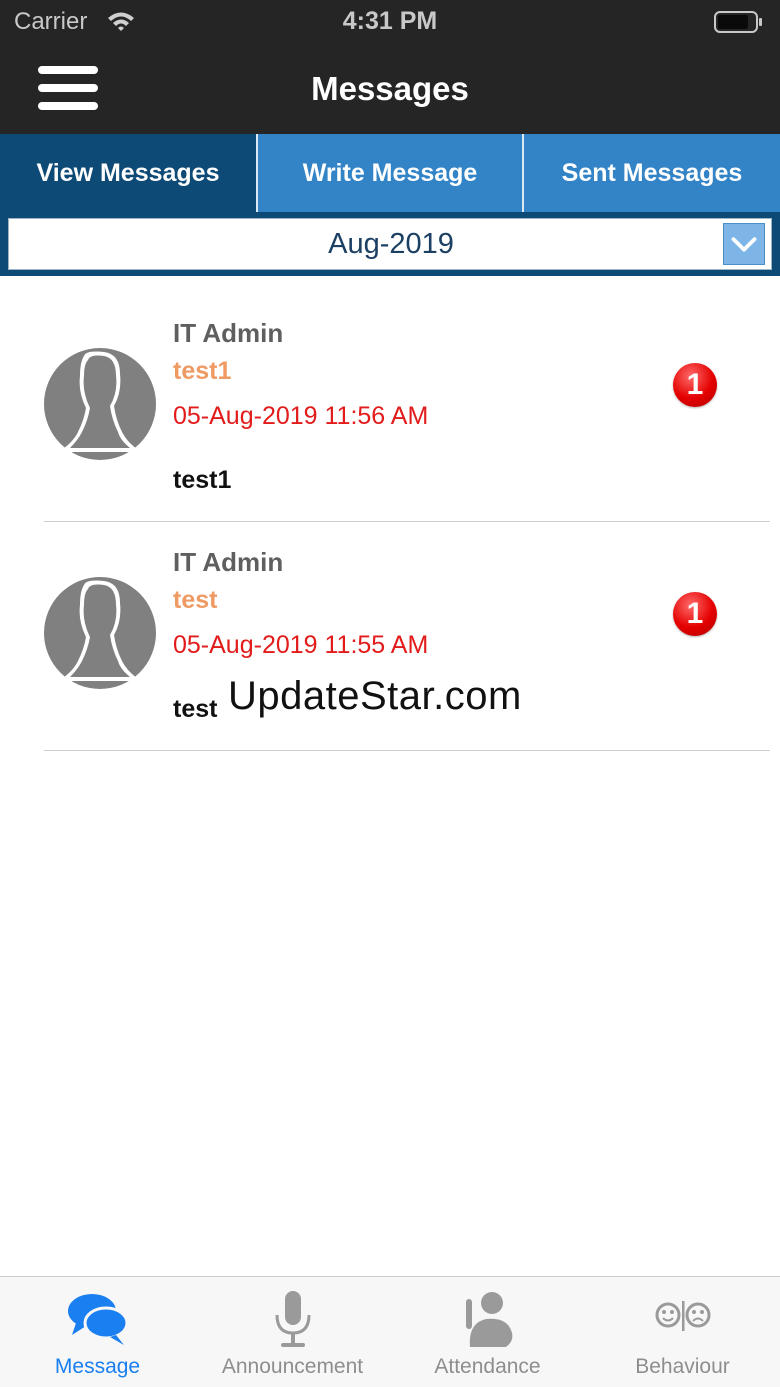 This screenshot has height=1387, width=780. What do you see at coordinates (195, 709) in the screenshot?
I see `message-body: test` at bounding box center [195, 709].